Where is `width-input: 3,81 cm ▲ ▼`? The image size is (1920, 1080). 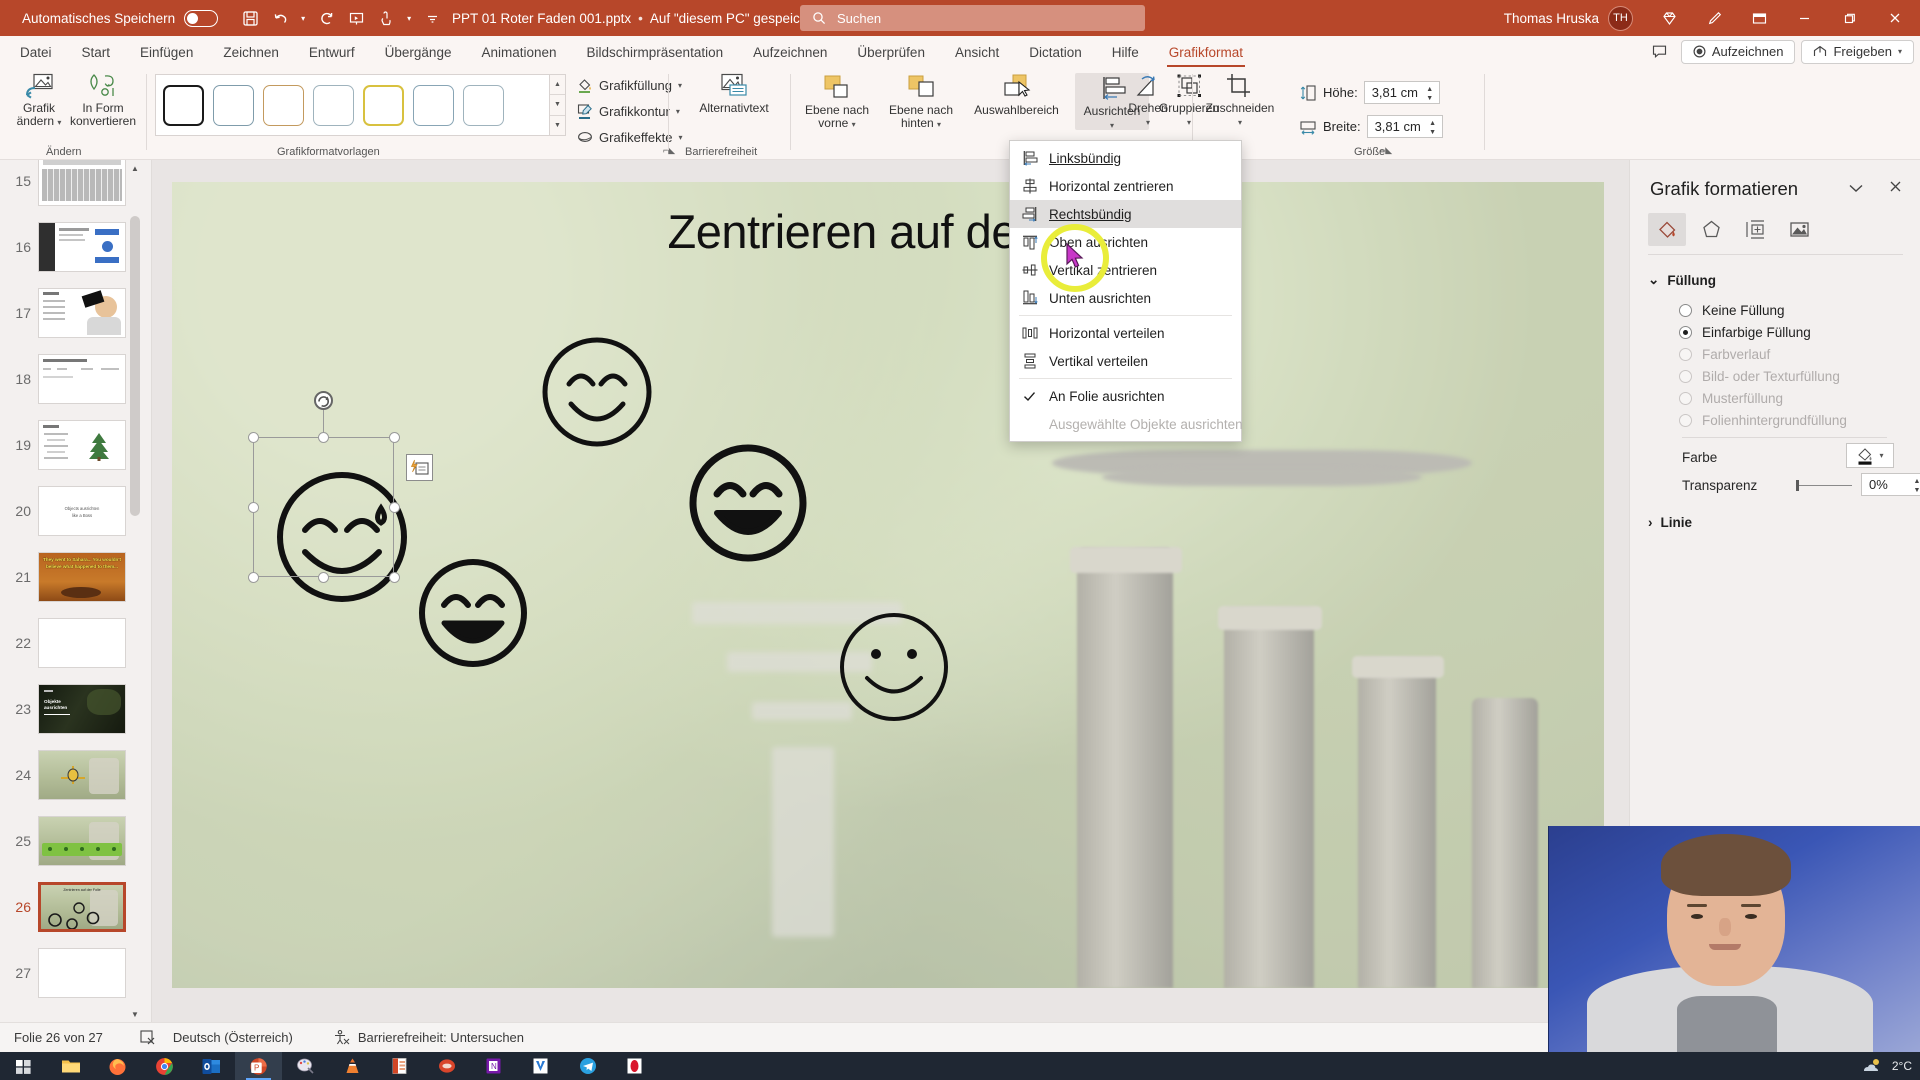
width-input: 3,81 cm ▲ ▼ is located at coordinates (1404, 126).